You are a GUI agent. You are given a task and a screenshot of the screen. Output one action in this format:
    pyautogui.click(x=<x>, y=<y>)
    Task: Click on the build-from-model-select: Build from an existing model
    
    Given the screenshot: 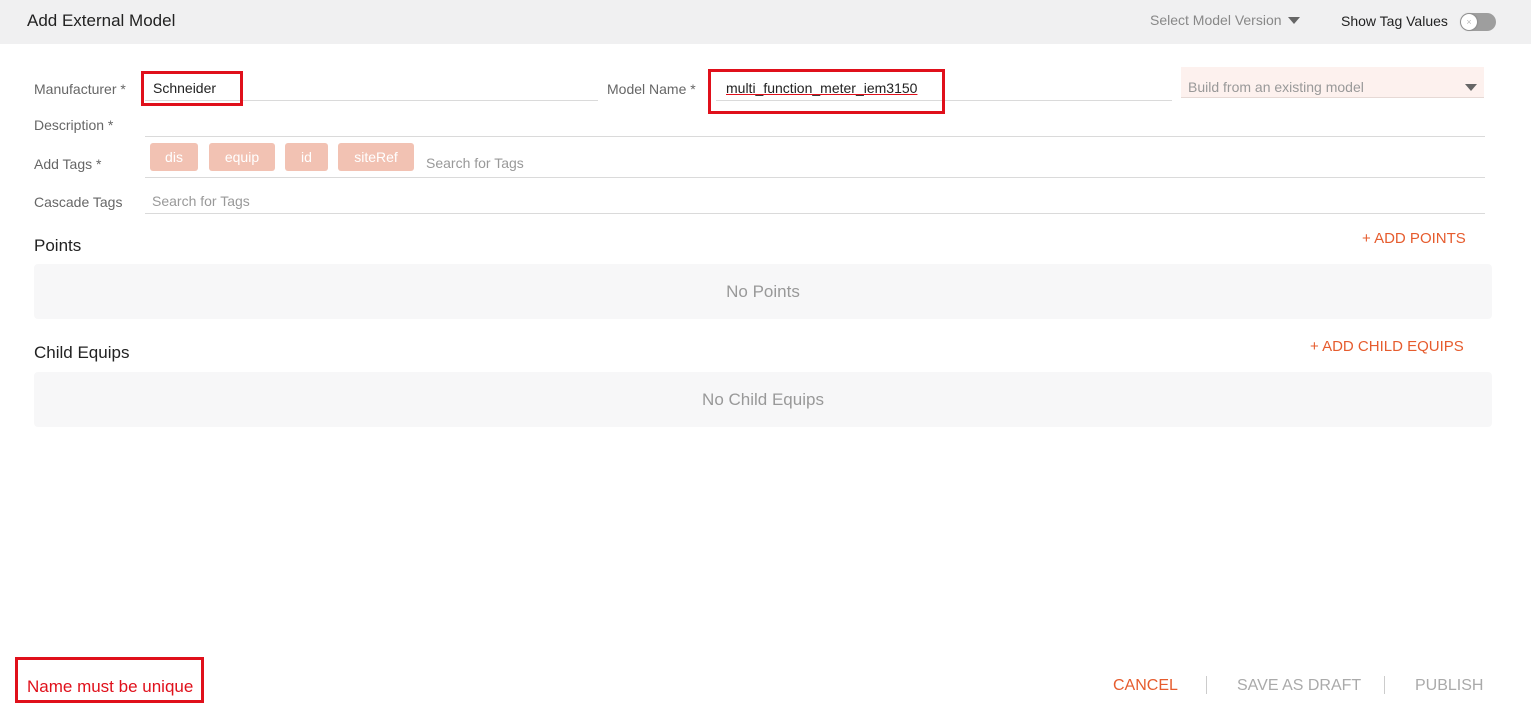 What is the action you would take?
    pyautogui.click(x=1332, y=82)
    